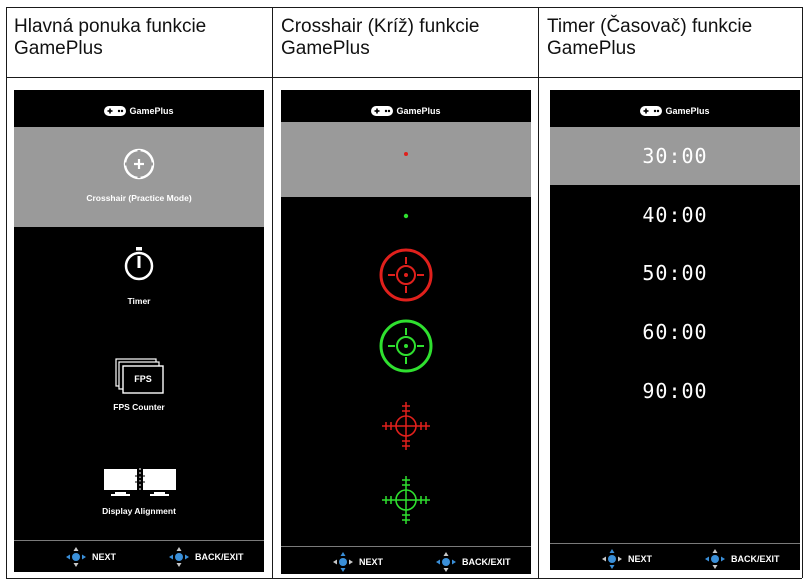 This screenshot has width=803, height=585. What do you see at coordinates (406, 346) in the screenshot?
I see `green-circle-crosshair-icon` at bounding box center [406, 346].